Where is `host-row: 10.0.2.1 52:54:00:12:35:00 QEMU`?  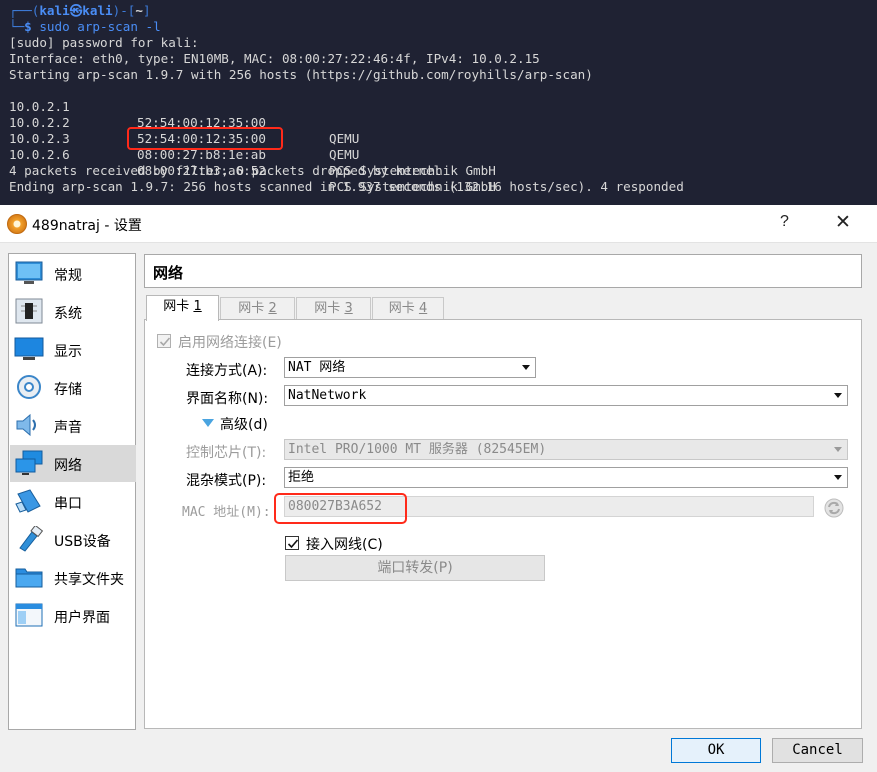
host-row: 10.0.2.1 52:54:00:12:35:00 QEMU is located at coordinates (184, 122).